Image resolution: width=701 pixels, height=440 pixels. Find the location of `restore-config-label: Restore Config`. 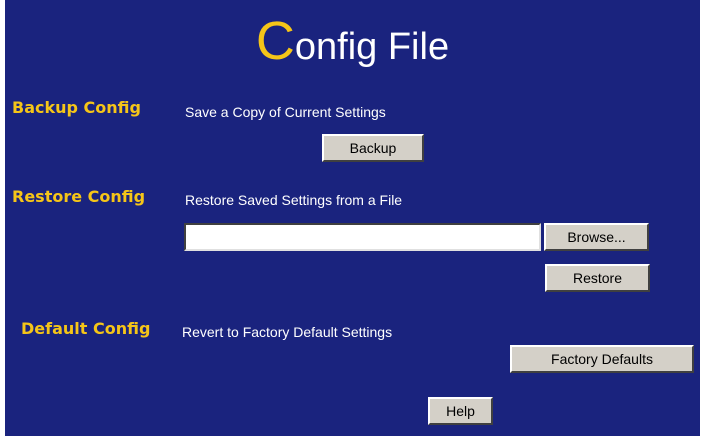

restore-config-label: Restore Config is located at coordinates (79, 196).